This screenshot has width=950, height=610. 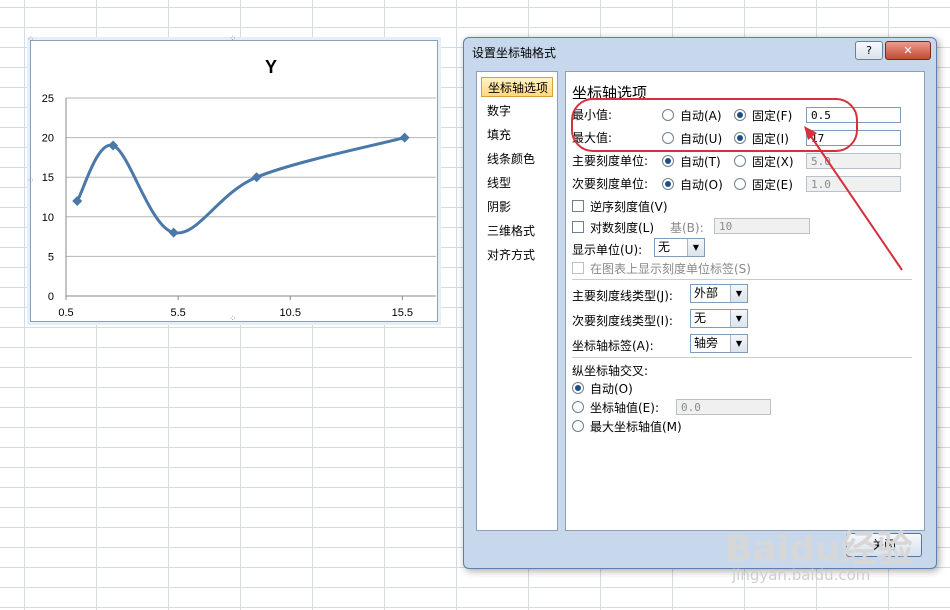 What do you see at coordinates (819, 549) in the screenshot?
I see `baidu-logo: Baidu经验` at bounding box center [819, 549].